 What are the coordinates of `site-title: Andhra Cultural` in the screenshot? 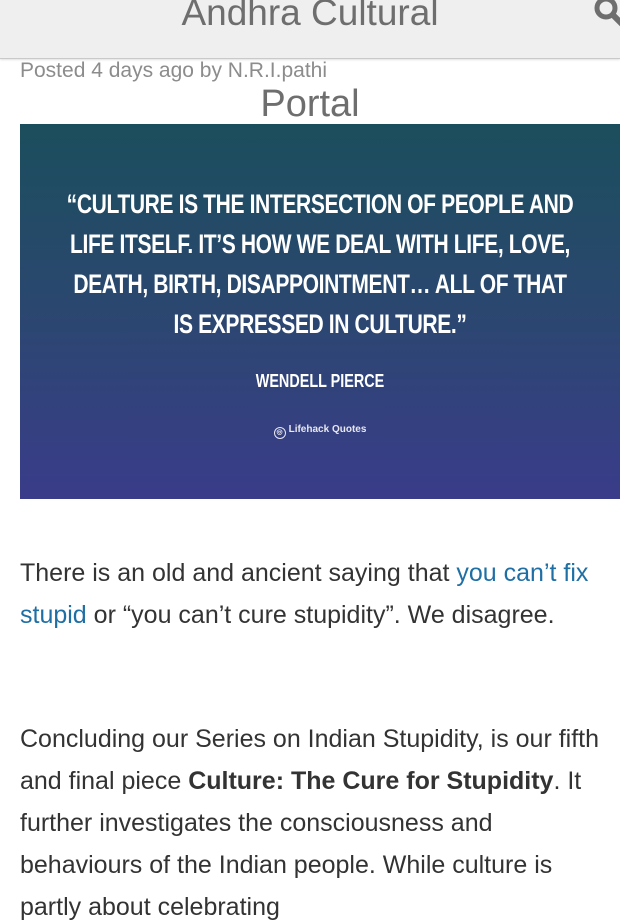 It's located at (310, 19).